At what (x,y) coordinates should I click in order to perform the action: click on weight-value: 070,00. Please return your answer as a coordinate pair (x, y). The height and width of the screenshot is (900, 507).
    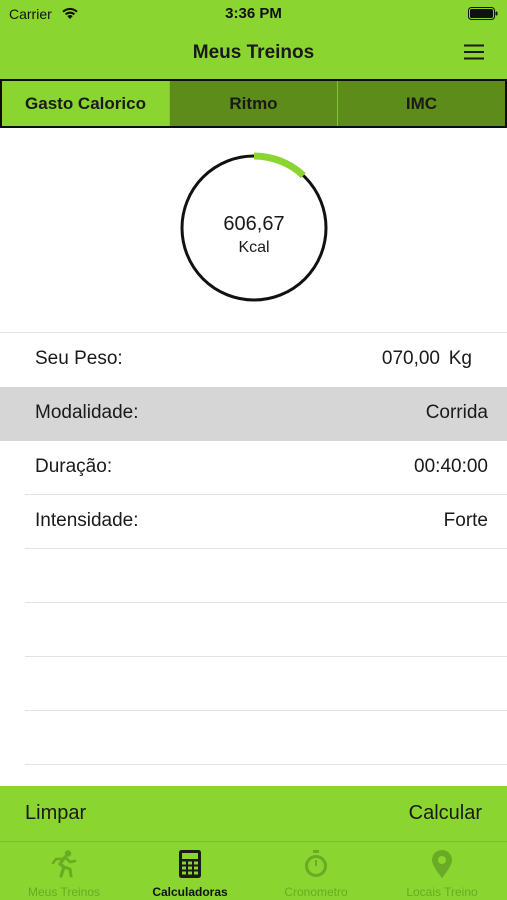
    Looking at the image, I should click on (411, 359).